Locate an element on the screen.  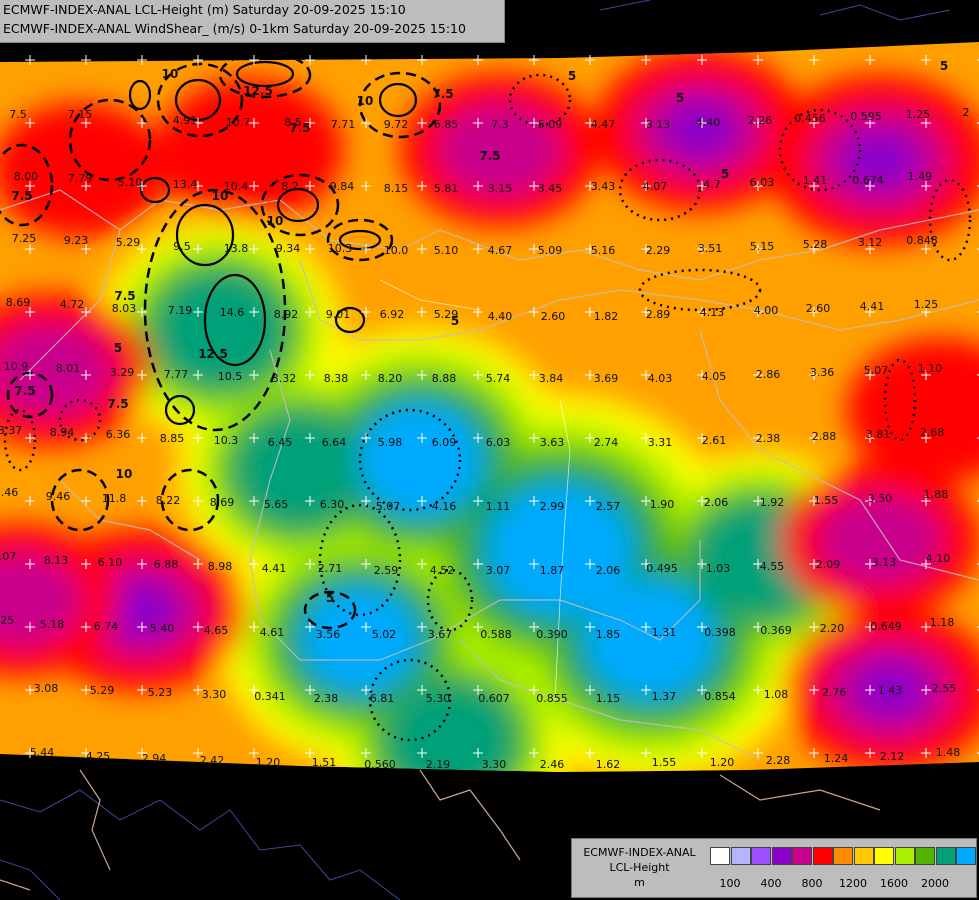
lcl-value-label: 2.71 is located at coordinates (330, 568).